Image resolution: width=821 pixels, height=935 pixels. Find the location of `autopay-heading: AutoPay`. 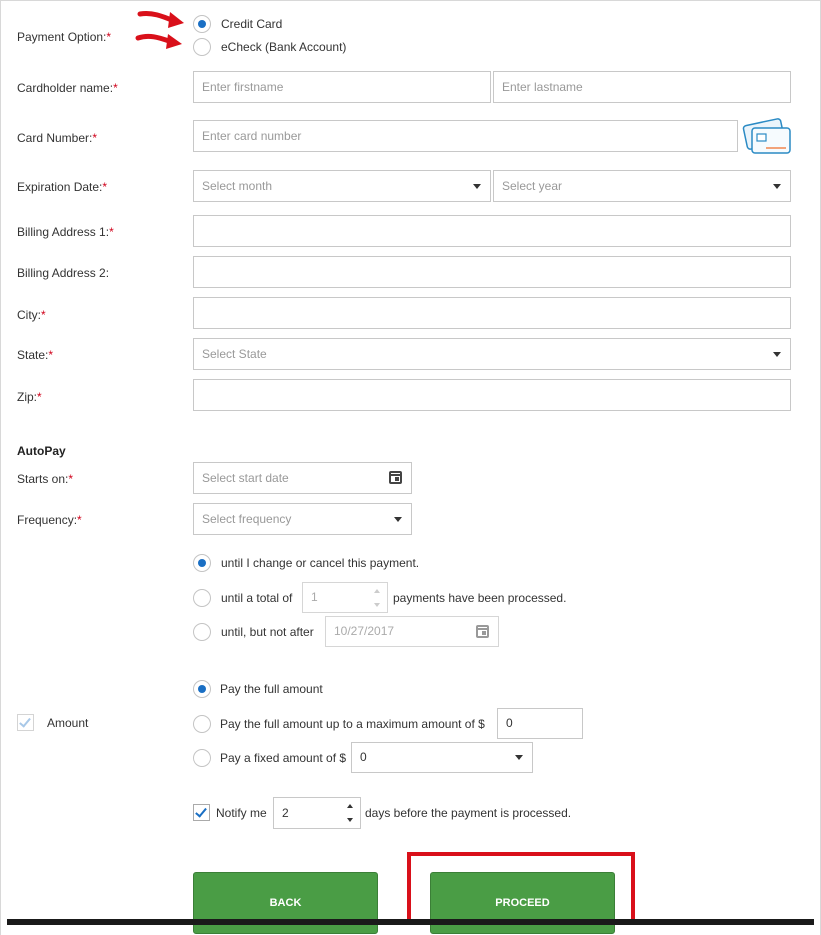

autopay-heading: AutoPay is located at coordinates (41, 451).